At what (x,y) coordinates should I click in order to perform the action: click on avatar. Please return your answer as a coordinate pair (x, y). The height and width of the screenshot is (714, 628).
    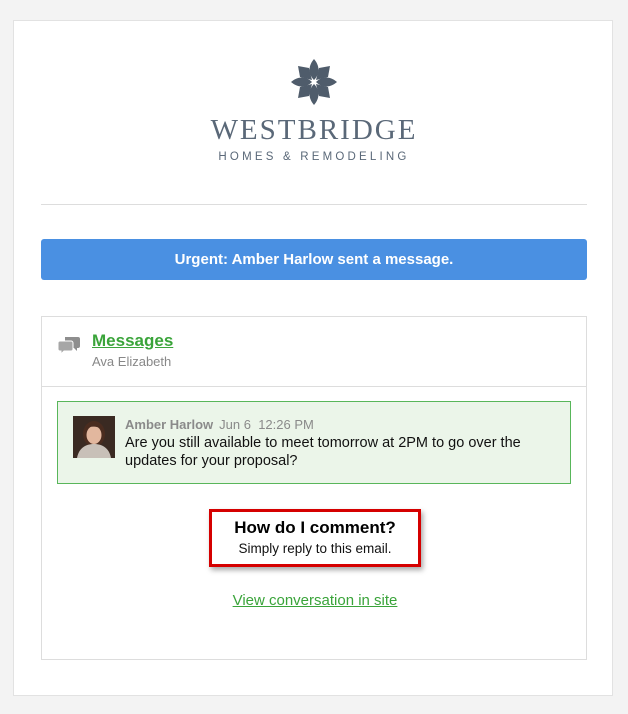
    Looking at the image, I should click on (94, 437).